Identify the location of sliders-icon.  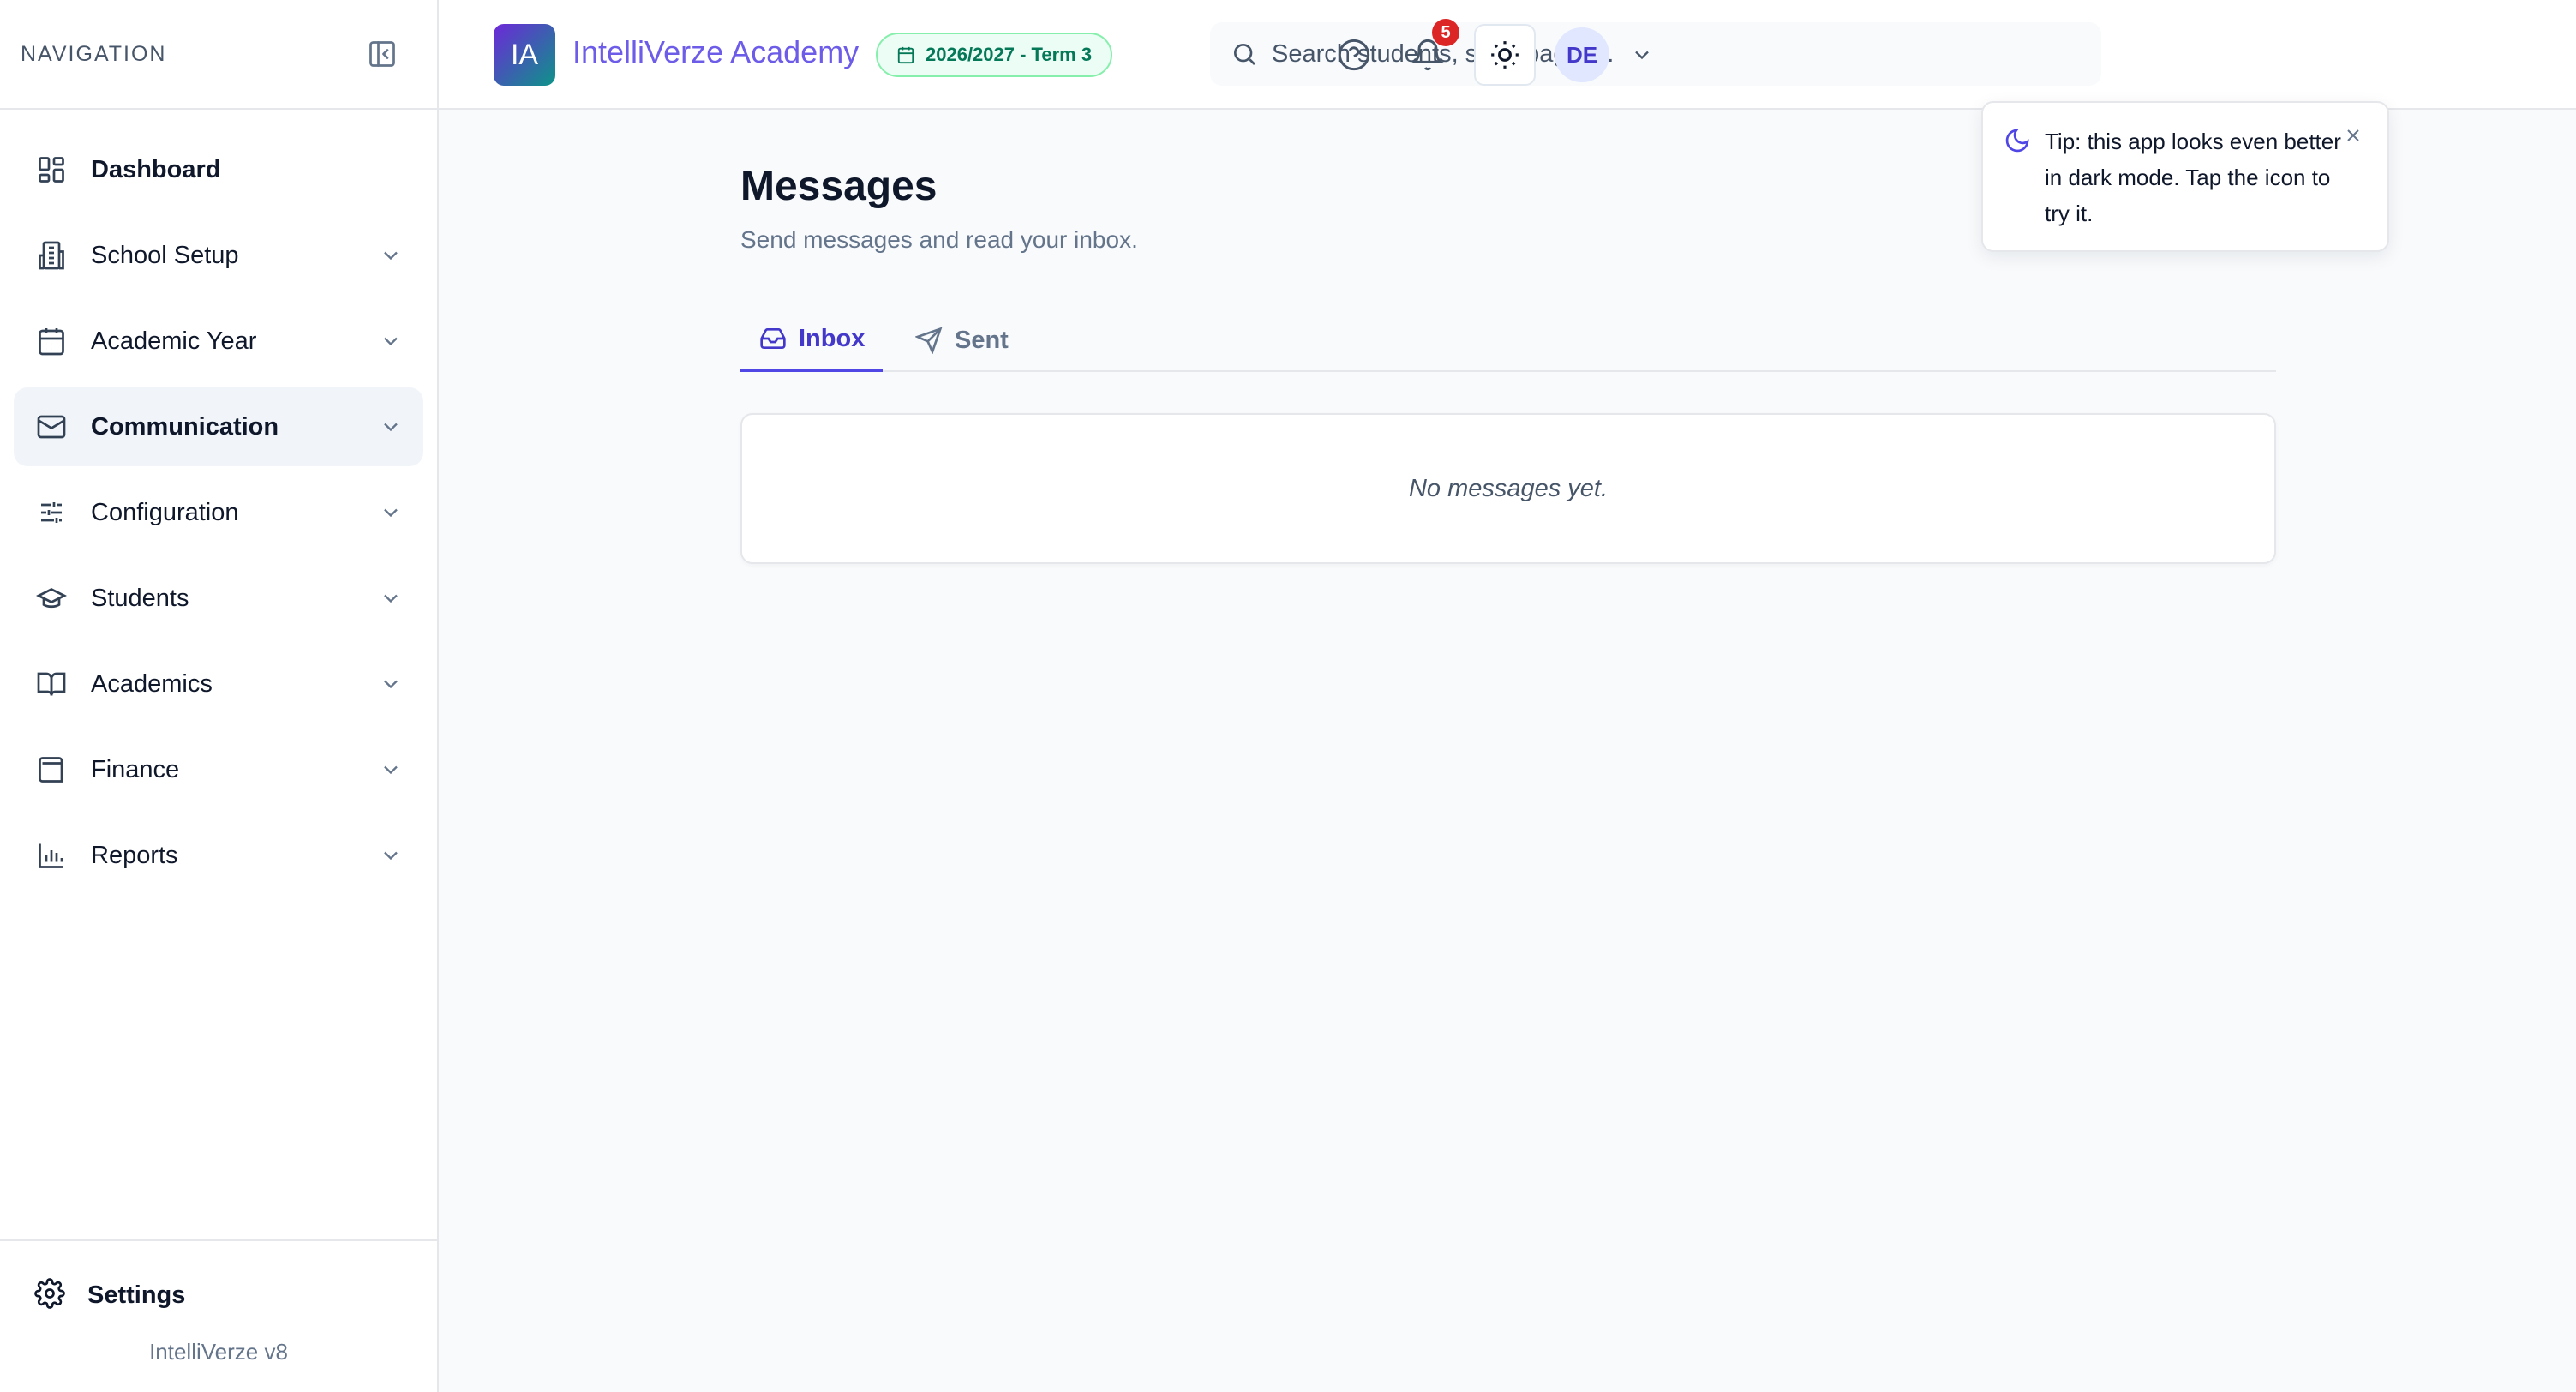
(51, 512).